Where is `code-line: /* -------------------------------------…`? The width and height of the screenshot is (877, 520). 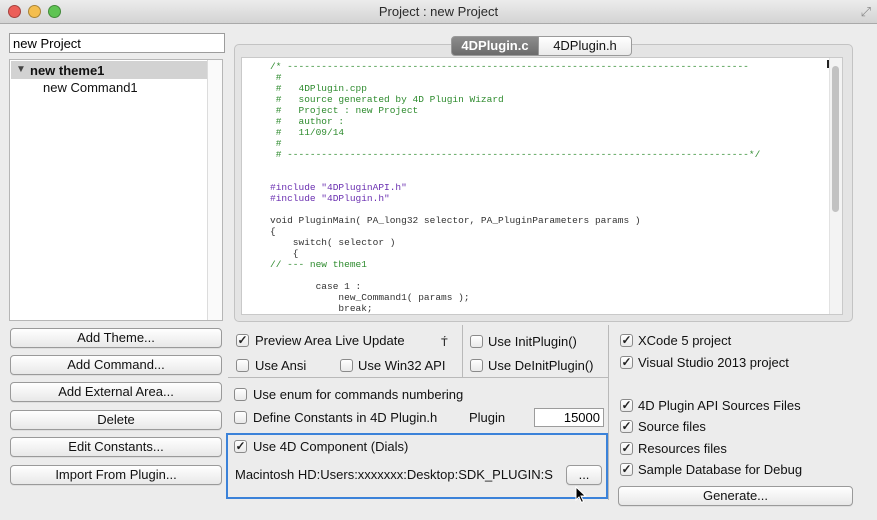
code-line: /* -------------------------------------… is located at coordinates (509, 66).